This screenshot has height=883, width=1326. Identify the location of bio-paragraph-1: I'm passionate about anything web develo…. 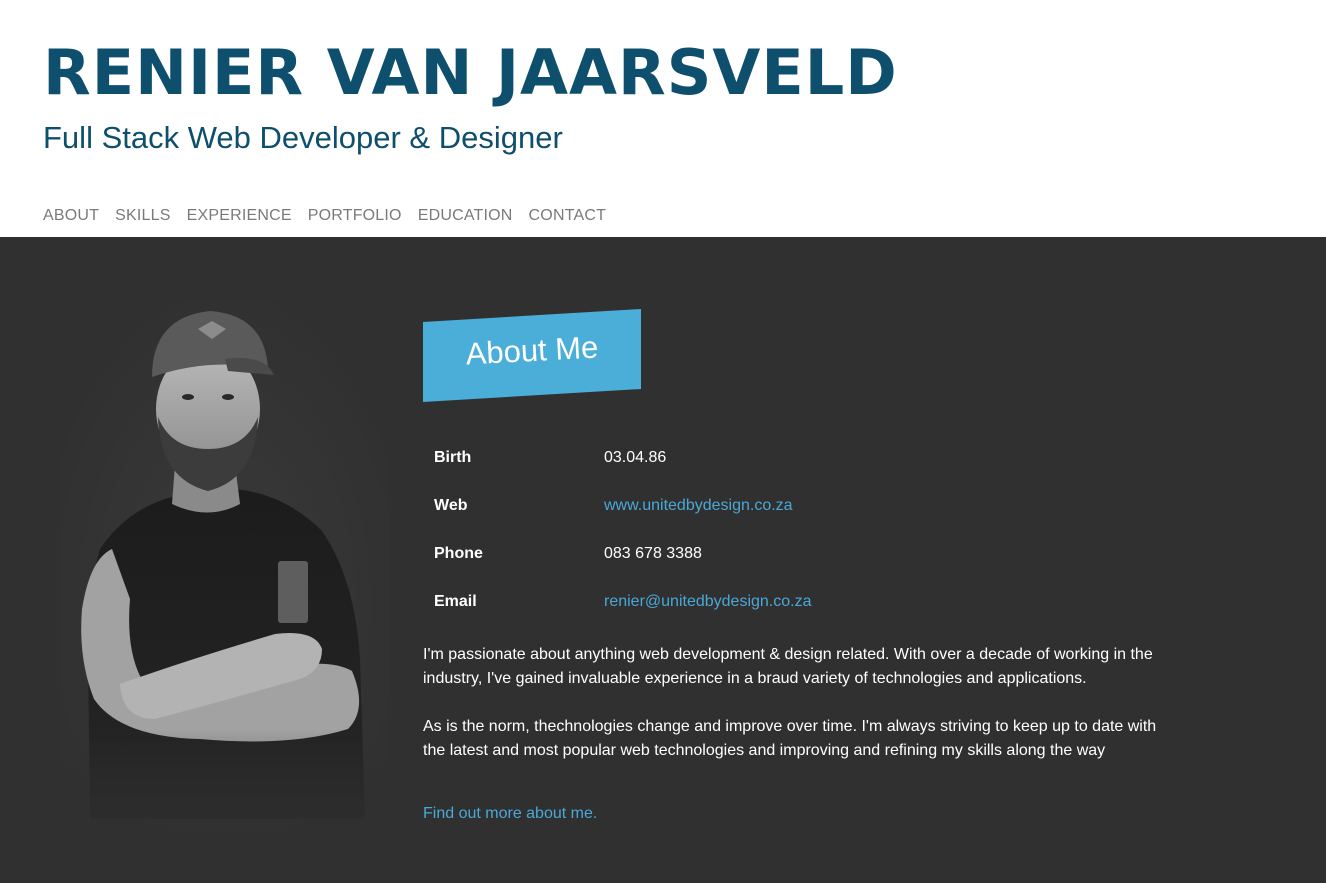
(788, 666).